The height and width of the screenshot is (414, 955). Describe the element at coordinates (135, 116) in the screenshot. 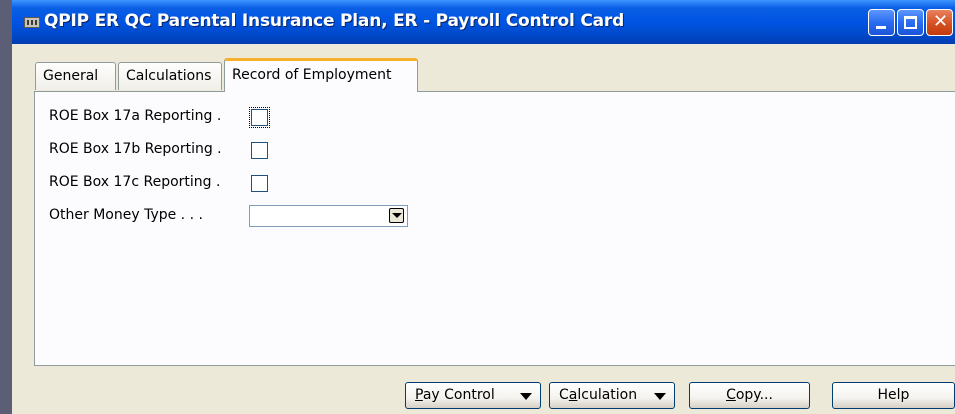

I see `roe-17a-label: ROE Box 17a Reporting .` at that location.